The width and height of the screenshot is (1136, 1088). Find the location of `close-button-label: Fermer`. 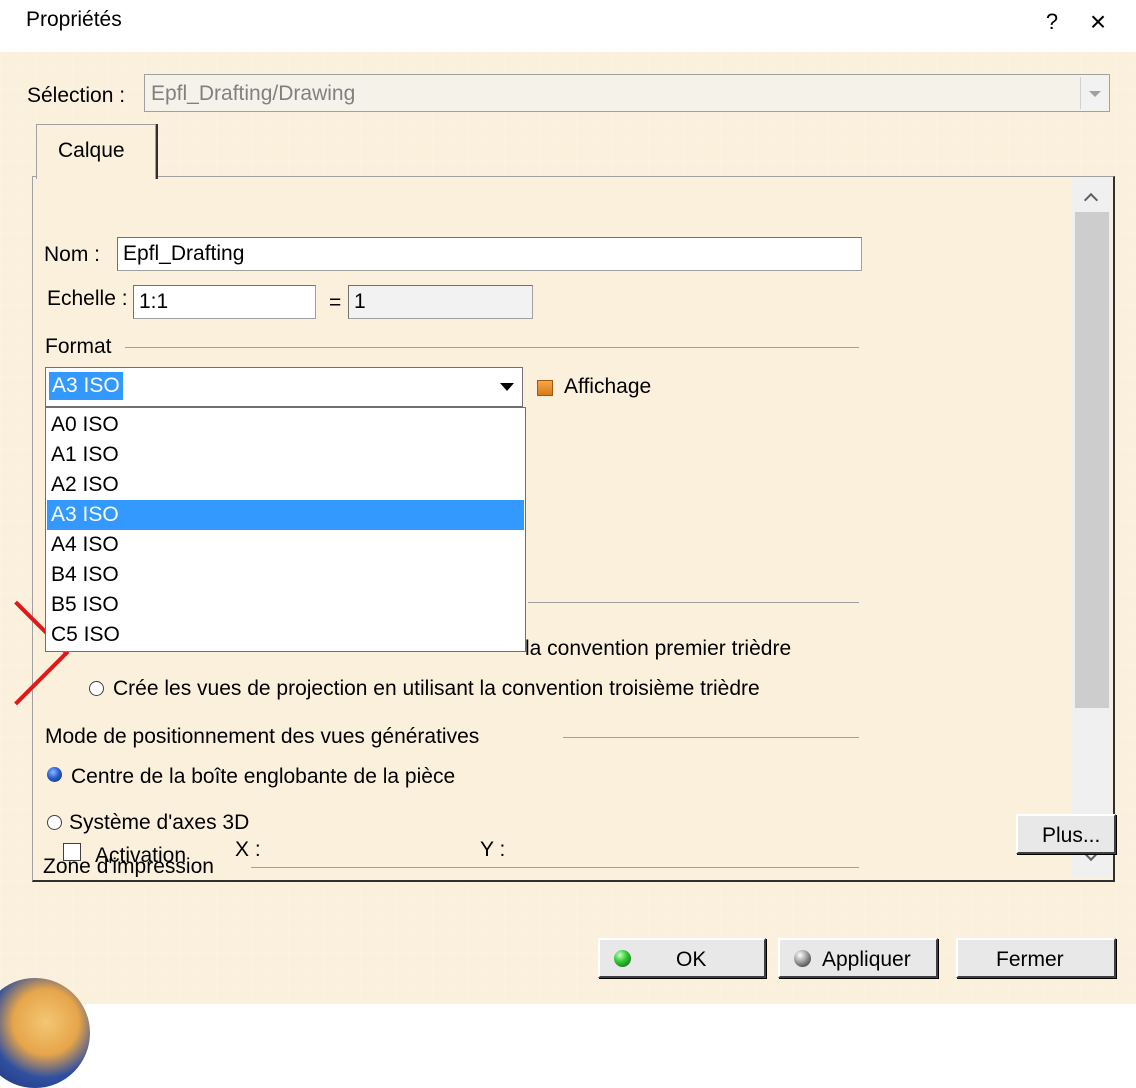

close-button-label: Fermer is located at coordinates (1030, 959).